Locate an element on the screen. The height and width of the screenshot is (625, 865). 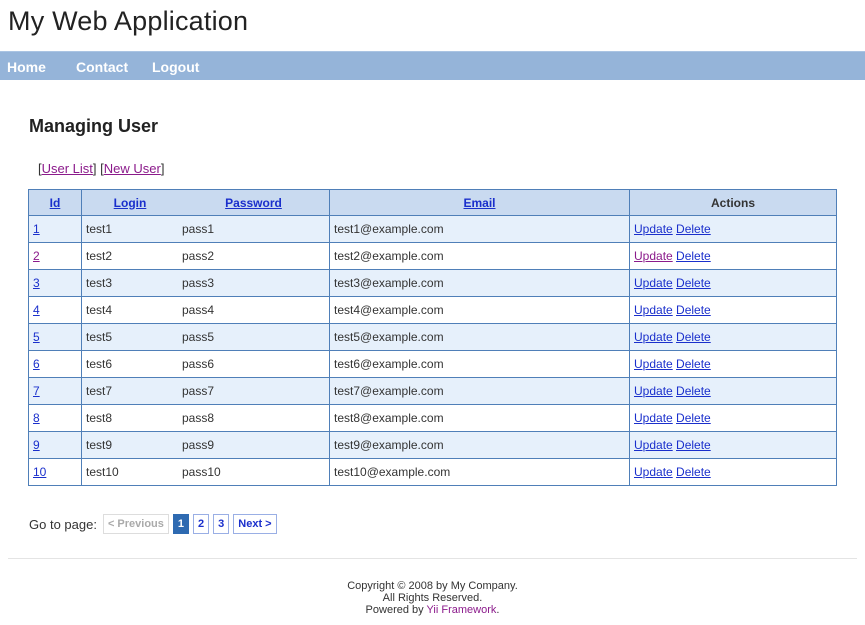
password-cell: pass5 is located at coordinates (254, 337).